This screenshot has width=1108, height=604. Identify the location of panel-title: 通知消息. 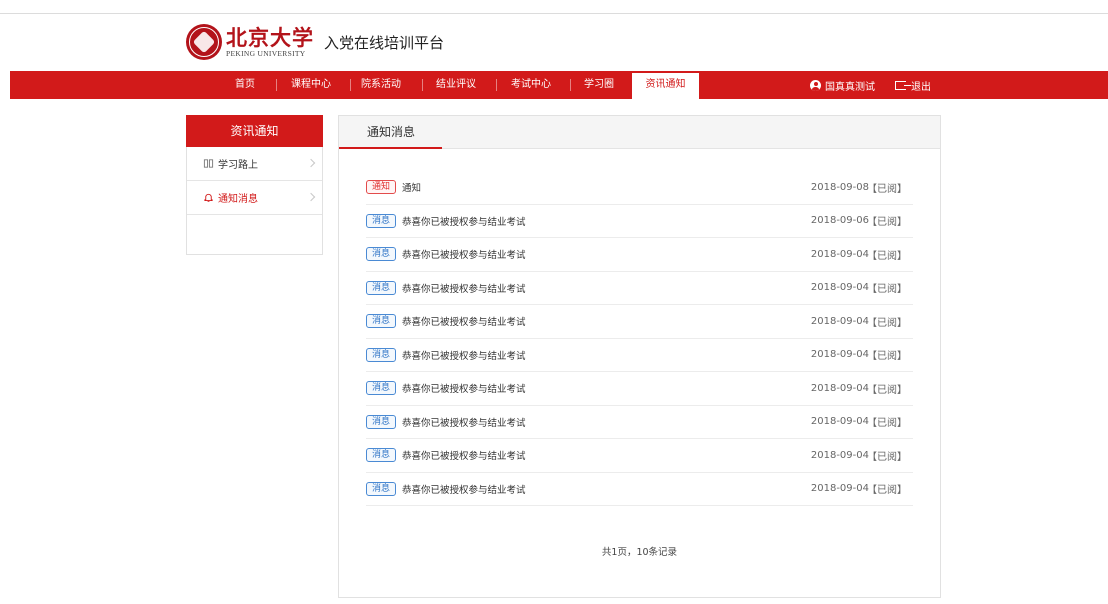
(391, 132).